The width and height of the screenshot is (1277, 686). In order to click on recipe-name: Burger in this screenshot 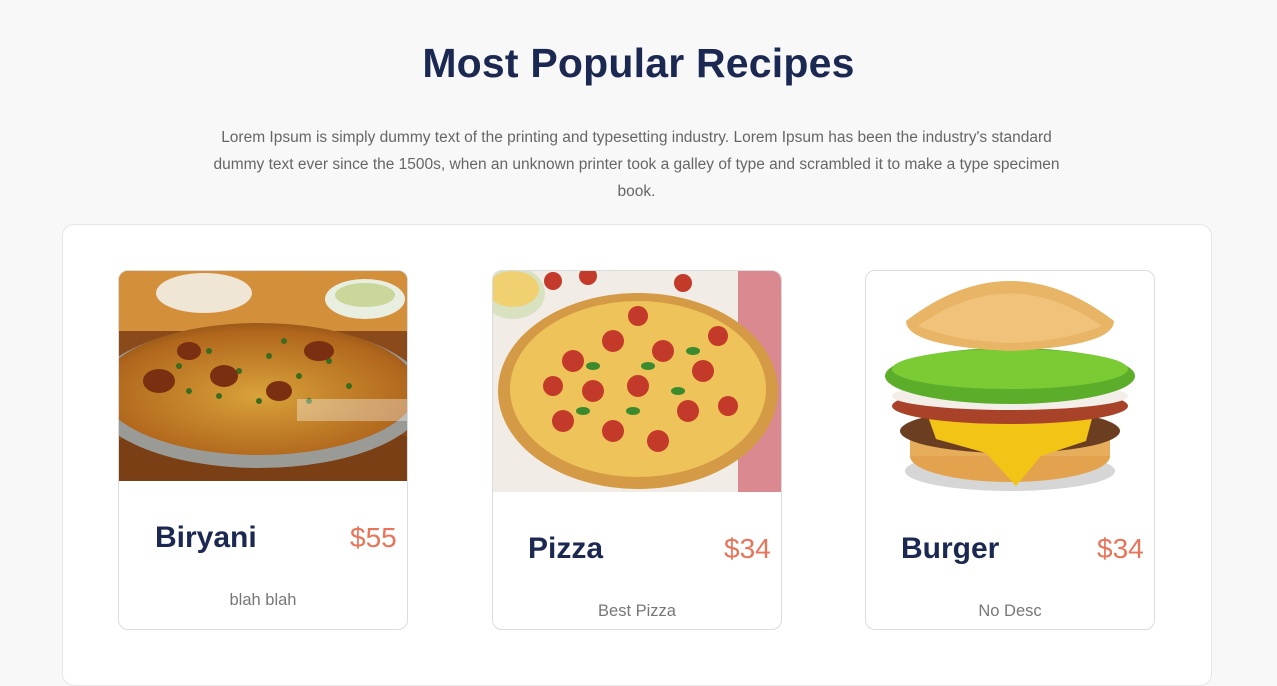, I will do `click(950, 548)`.